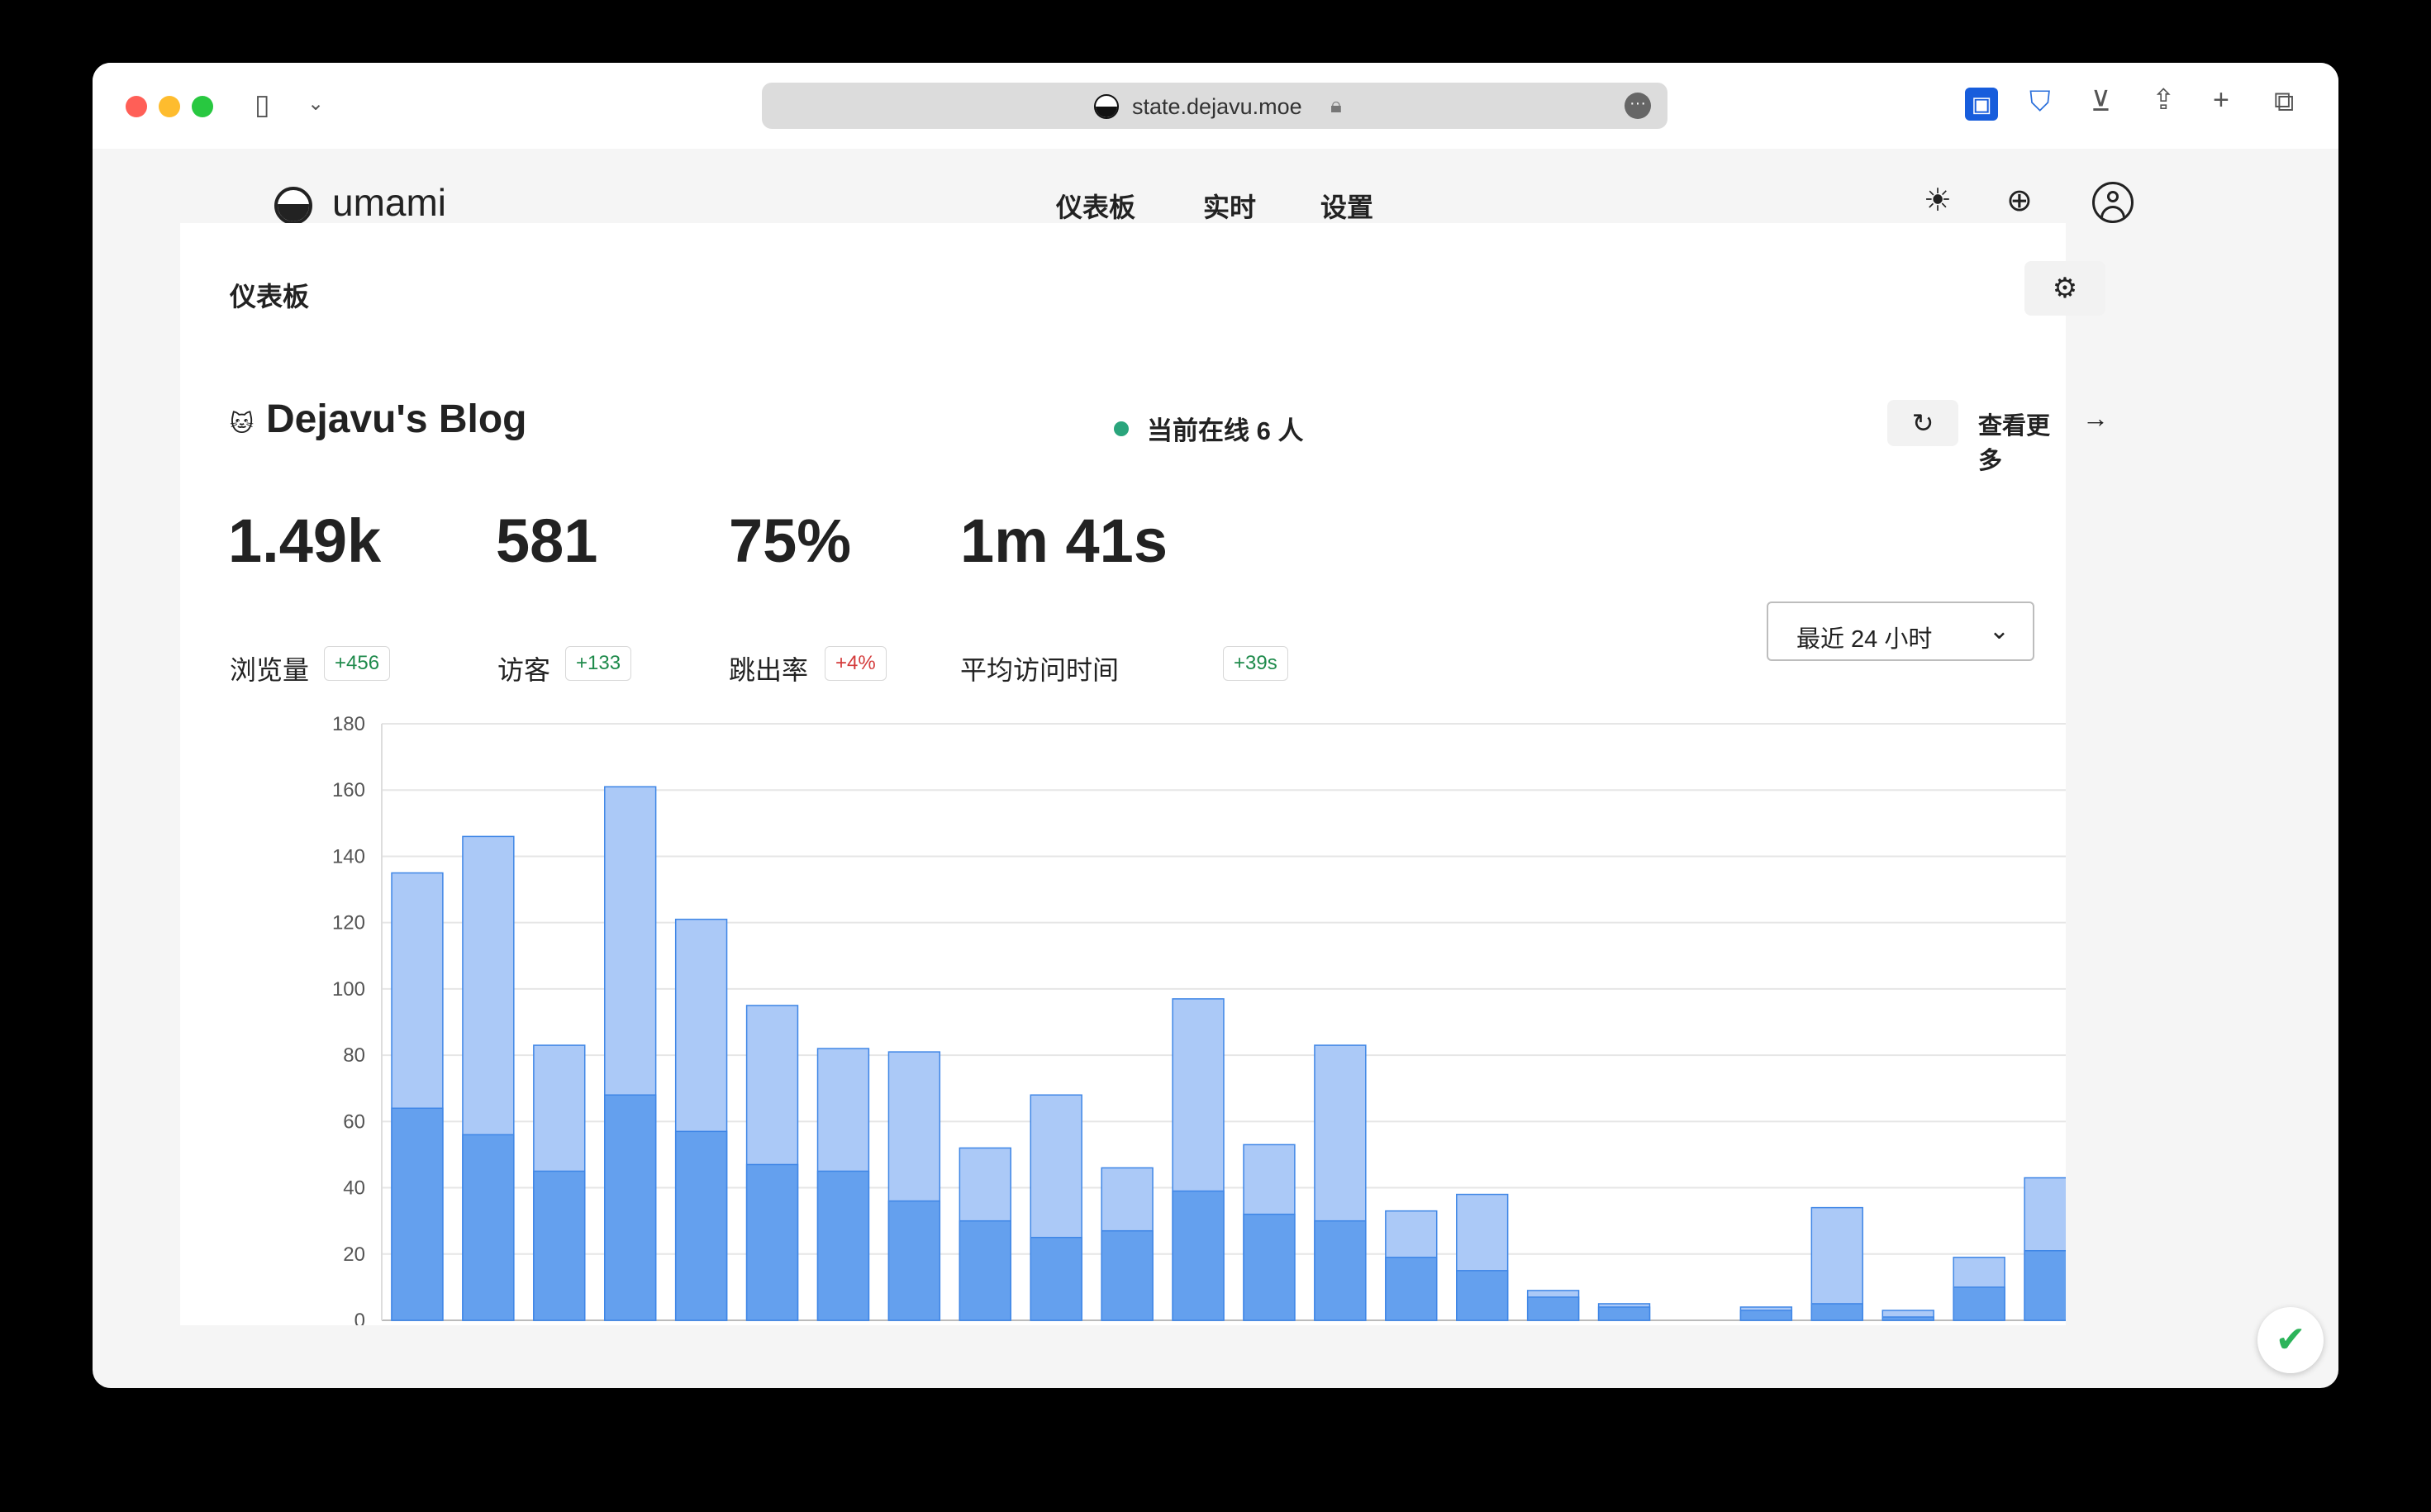 The height and width of the screenshot is (1512, 2431). What do you see at coordinates (262, 105) in the screenshot?
I see `sidebar-icon: ▯` at bounding box center [262, 105].